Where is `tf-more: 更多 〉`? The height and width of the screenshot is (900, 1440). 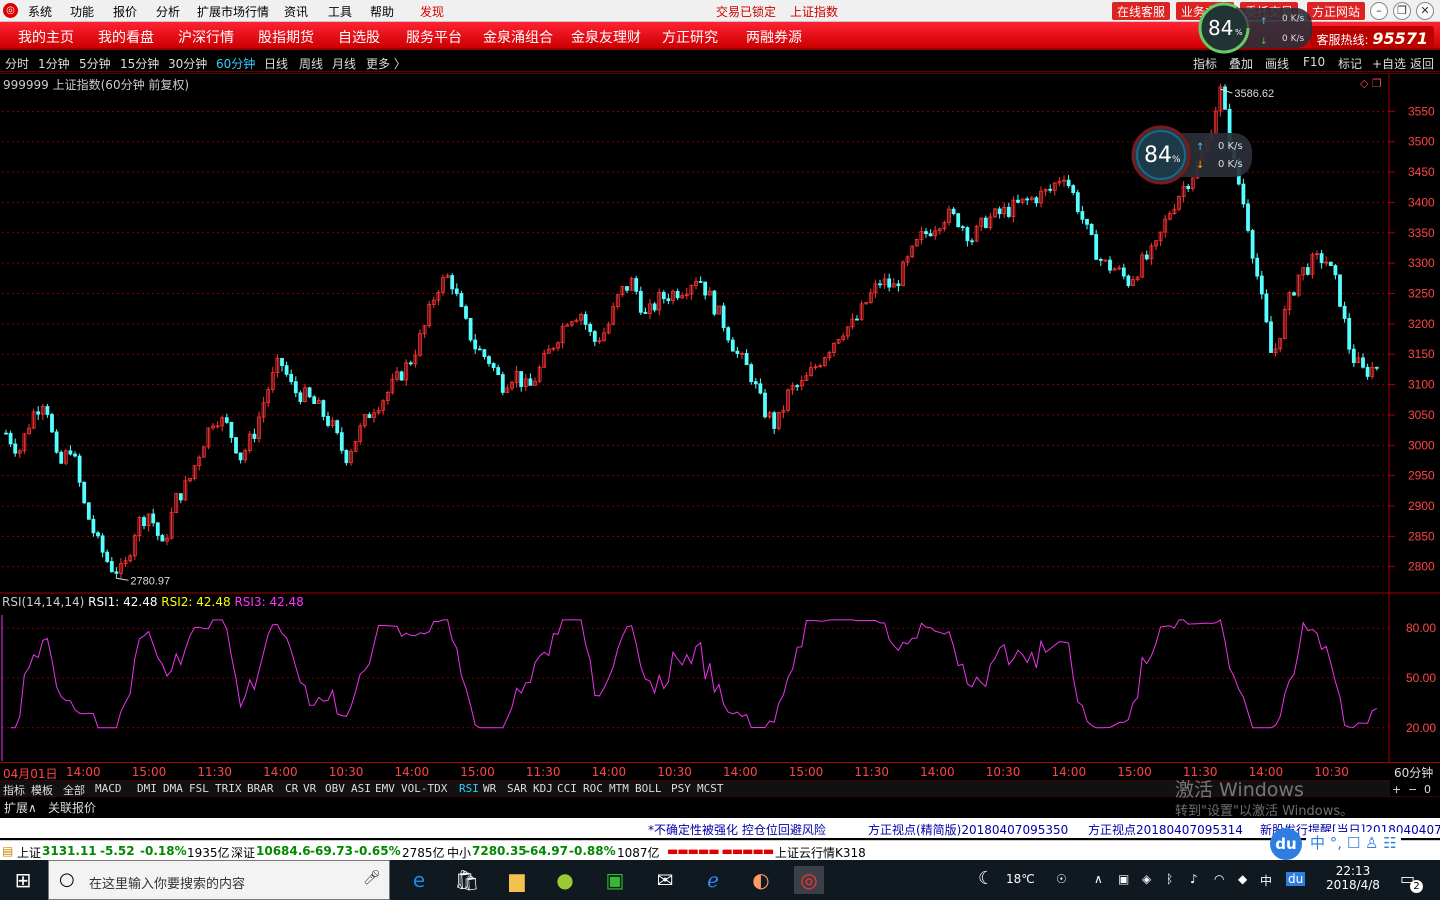 tf-more: 更多 〉 is located at coordinates (386, 63).